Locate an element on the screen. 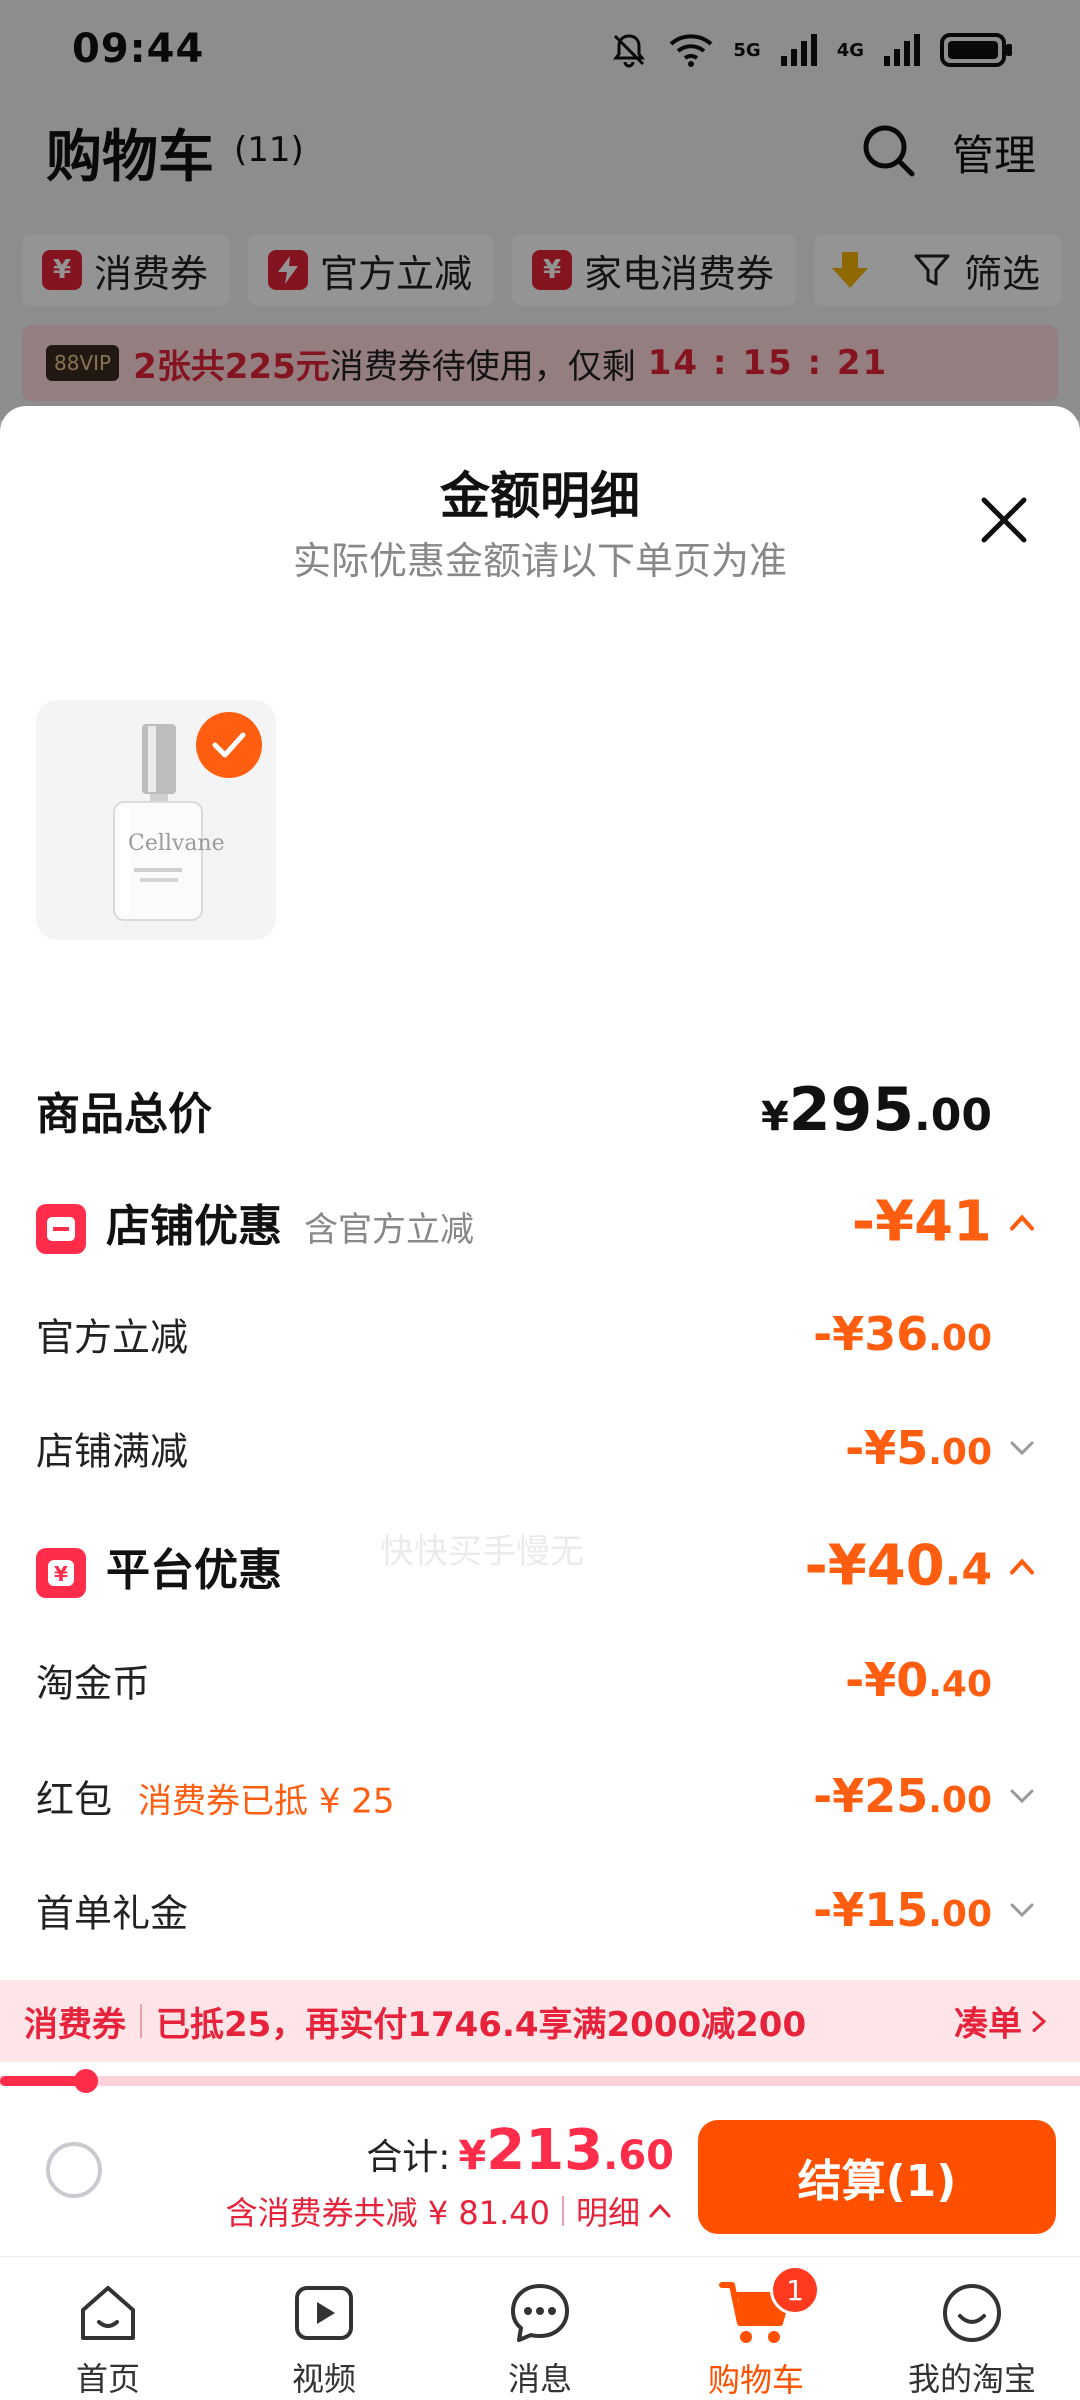  tab-my-taobao: 我的淘宝 is located at coordinates (972, 2328).